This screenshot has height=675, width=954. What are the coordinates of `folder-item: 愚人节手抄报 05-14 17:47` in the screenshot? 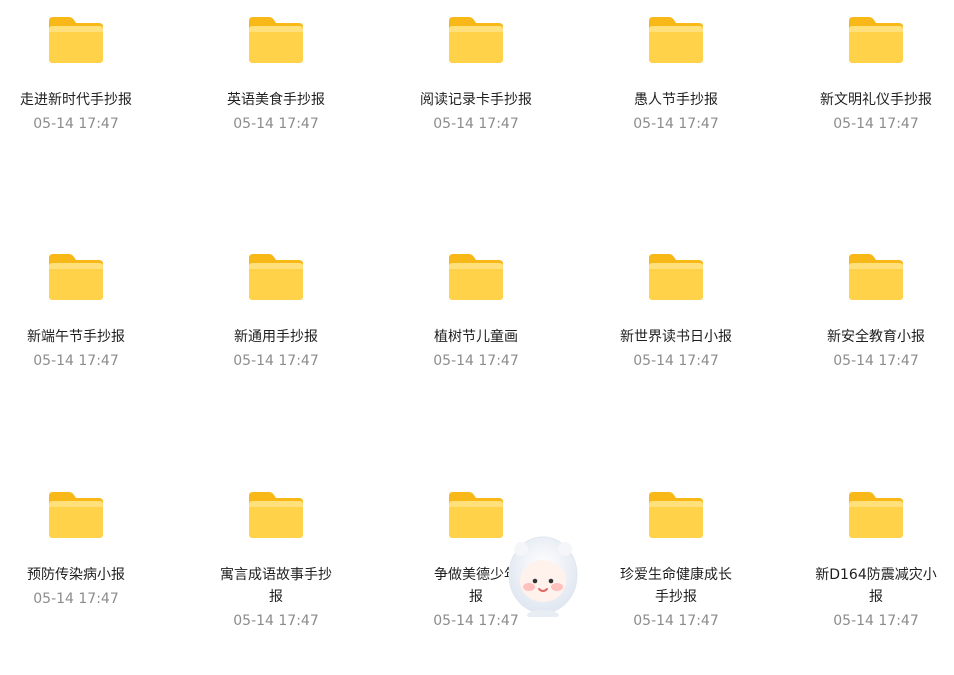 It's located at (700, 100).